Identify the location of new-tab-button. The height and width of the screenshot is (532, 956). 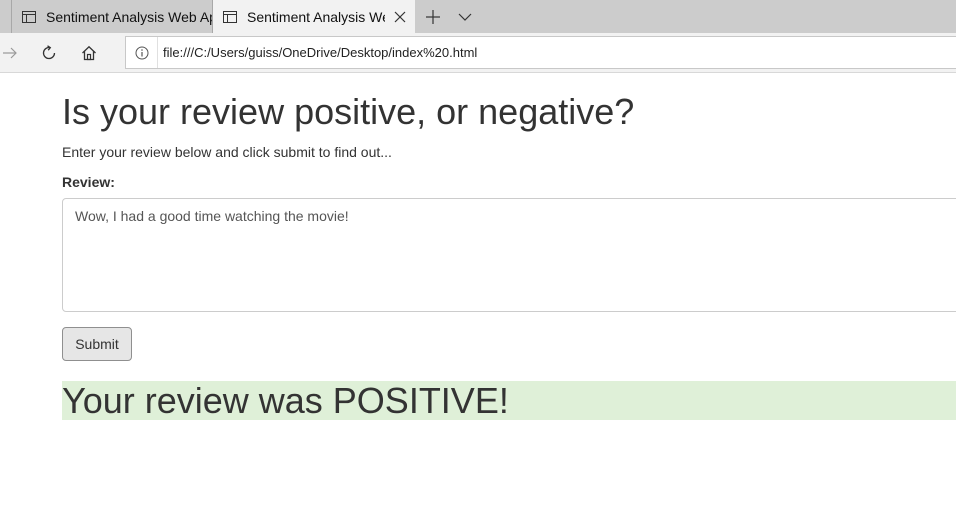
(433, 17).